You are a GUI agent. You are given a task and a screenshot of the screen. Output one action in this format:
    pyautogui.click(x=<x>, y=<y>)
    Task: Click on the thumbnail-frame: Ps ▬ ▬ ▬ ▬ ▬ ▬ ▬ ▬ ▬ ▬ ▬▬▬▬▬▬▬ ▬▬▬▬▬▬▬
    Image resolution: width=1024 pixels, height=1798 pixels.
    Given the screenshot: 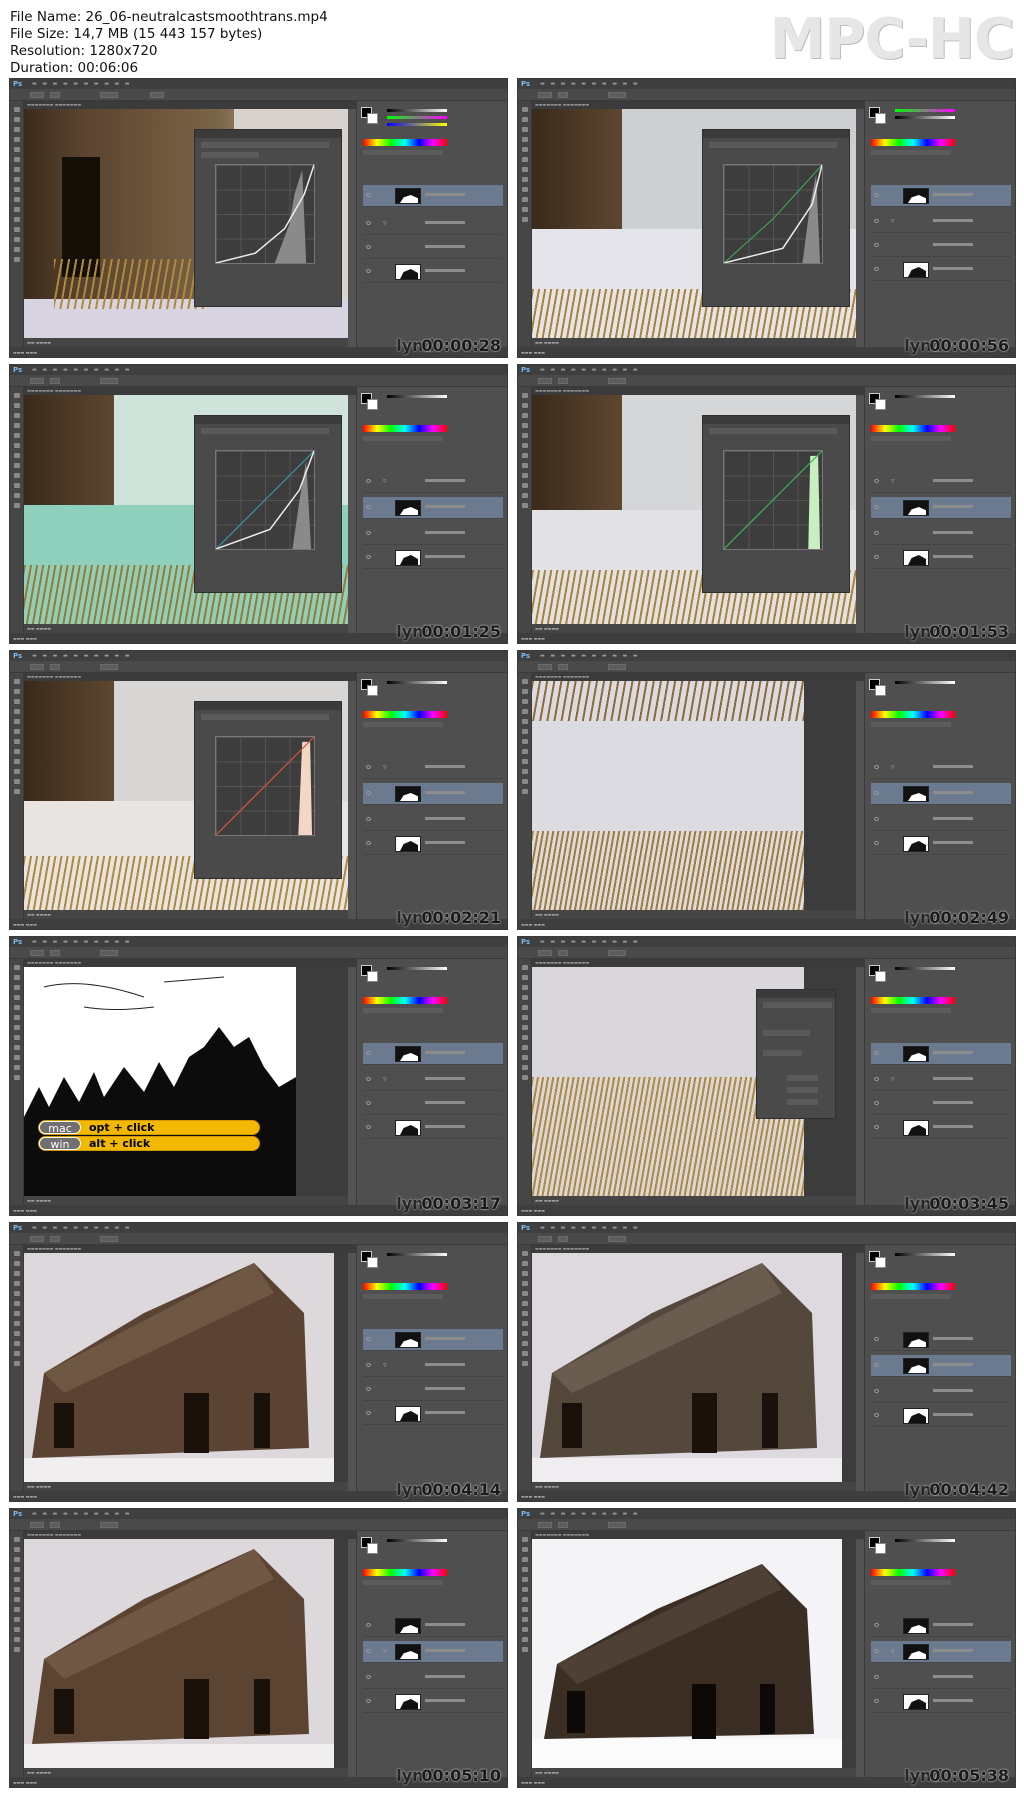 What is the action you would take?
    pyautogui.click(x=258, y=218)
    